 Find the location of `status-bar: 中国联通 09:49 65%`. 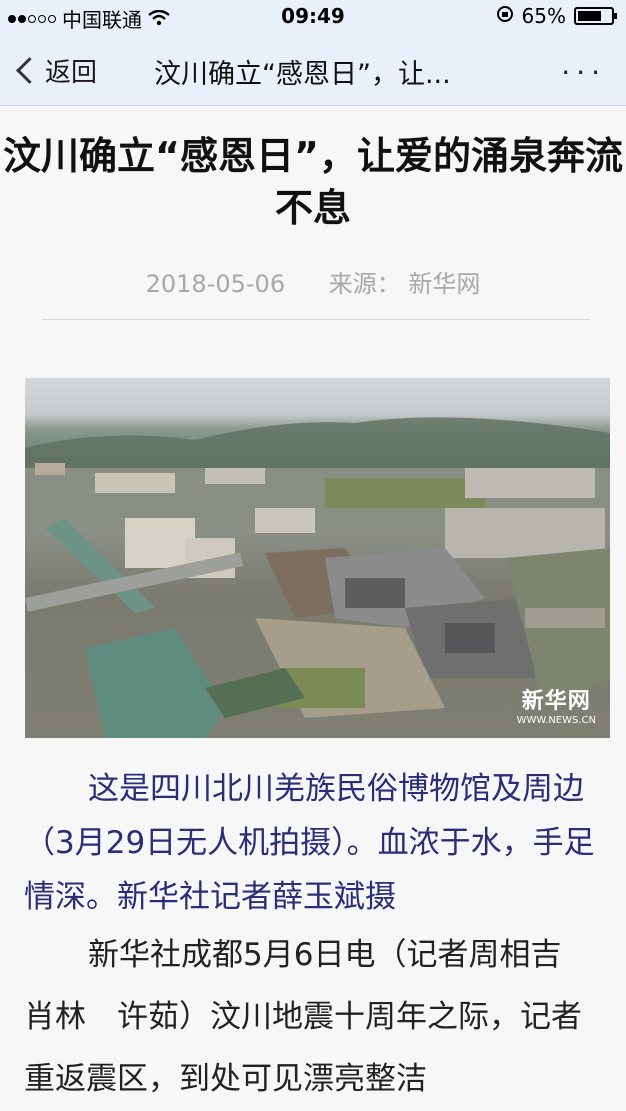

status-bar: 中国联通 09:49 65% is located at coordinates (313, 17).